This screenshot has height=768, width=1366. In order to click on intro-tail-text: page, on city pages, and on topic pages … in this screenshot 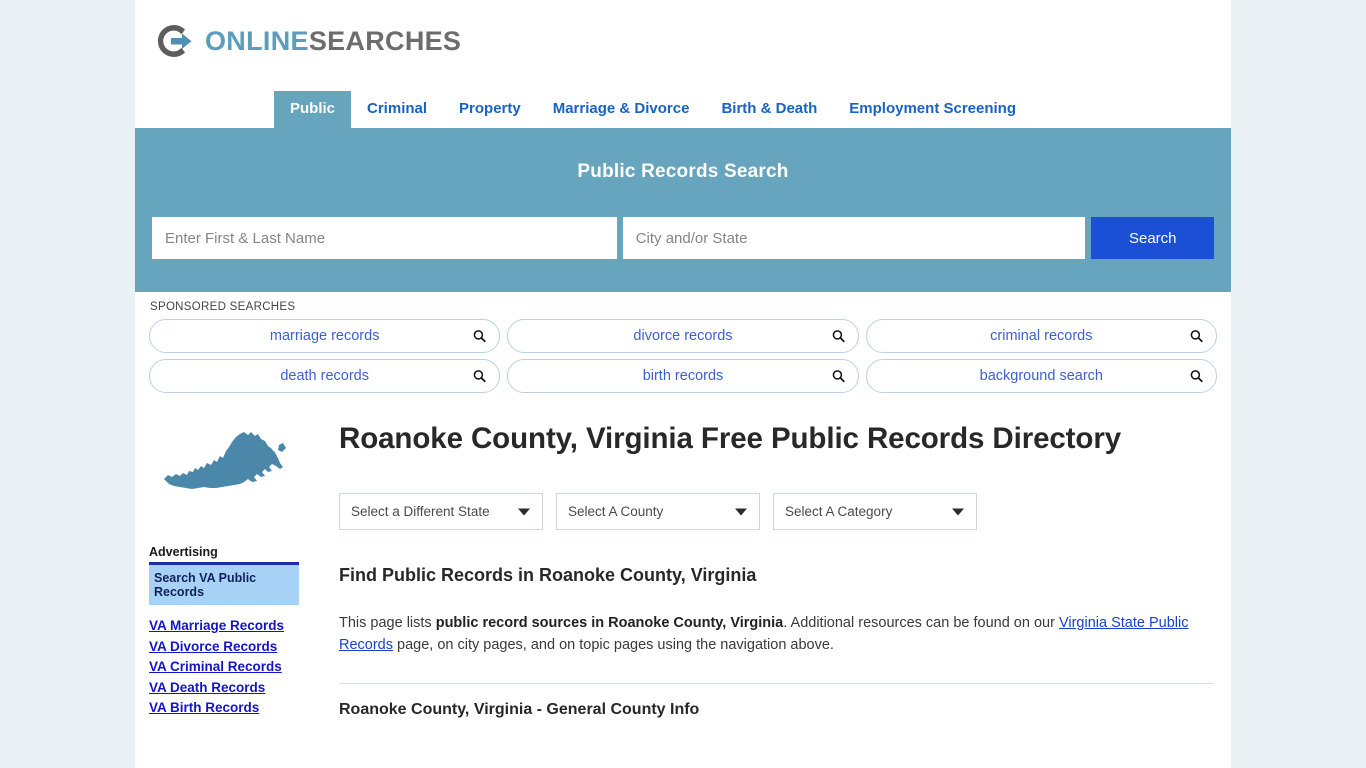, I will do `click(613, 645)`.